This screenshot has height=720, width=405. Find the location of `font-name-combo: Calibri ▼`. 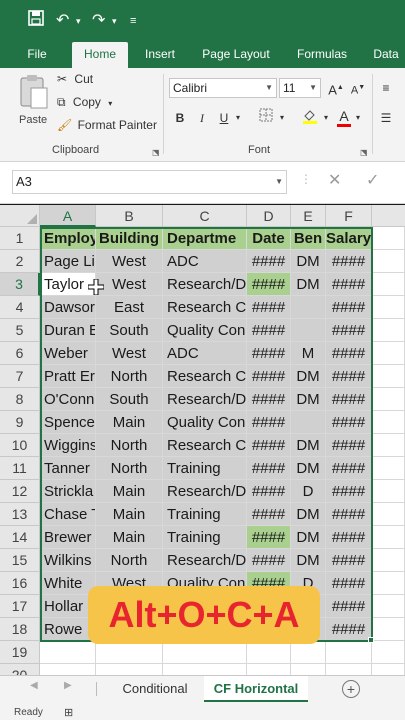

font-name-combo: Calibri ▼ is located at coordinates (223, 88).